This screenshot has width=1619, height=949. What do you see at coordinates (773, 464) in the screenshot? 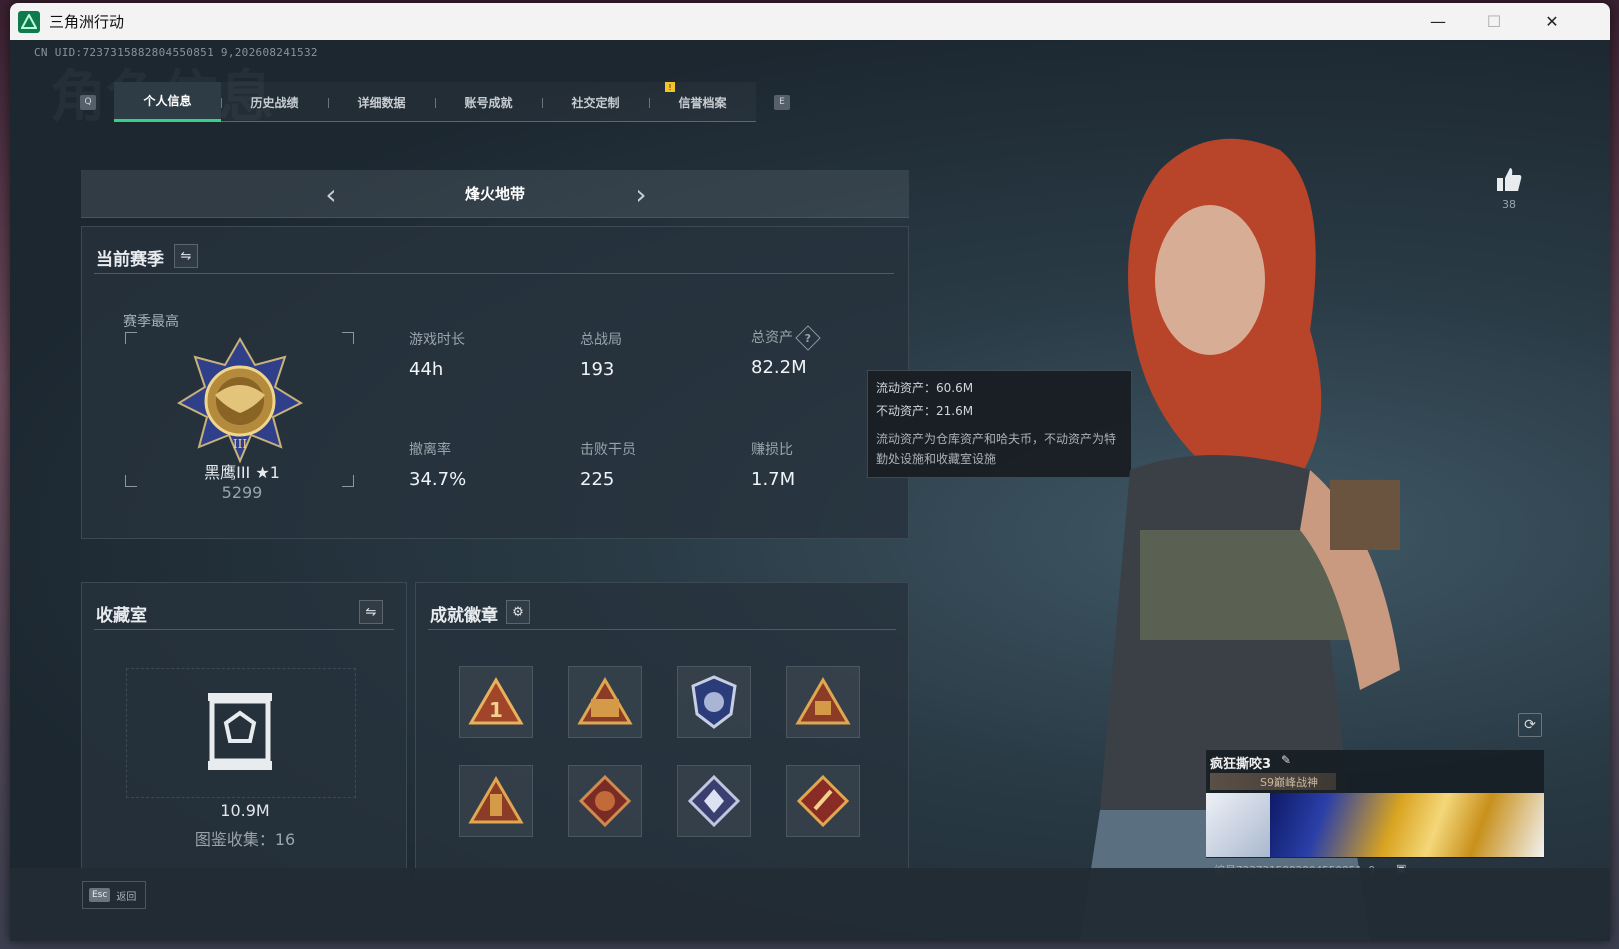
I see `stat-profit-loss: 赚损比 1.7M` at bounding box center [773, 464].